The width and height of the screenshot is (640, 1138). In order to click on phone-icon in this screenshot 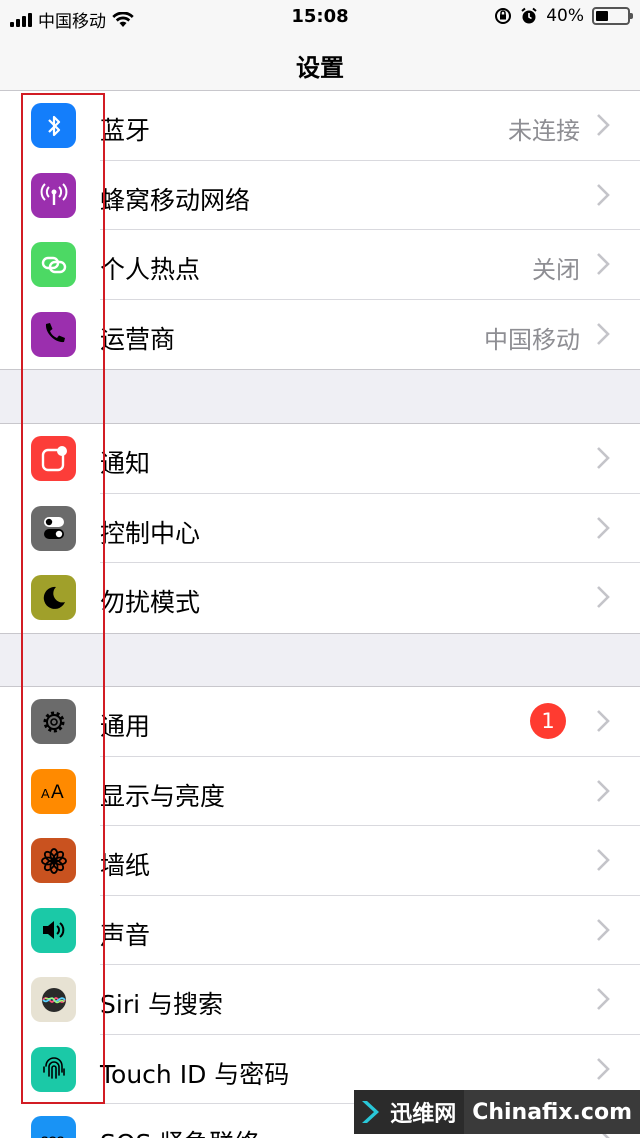, I will do `click(53, 334)`.